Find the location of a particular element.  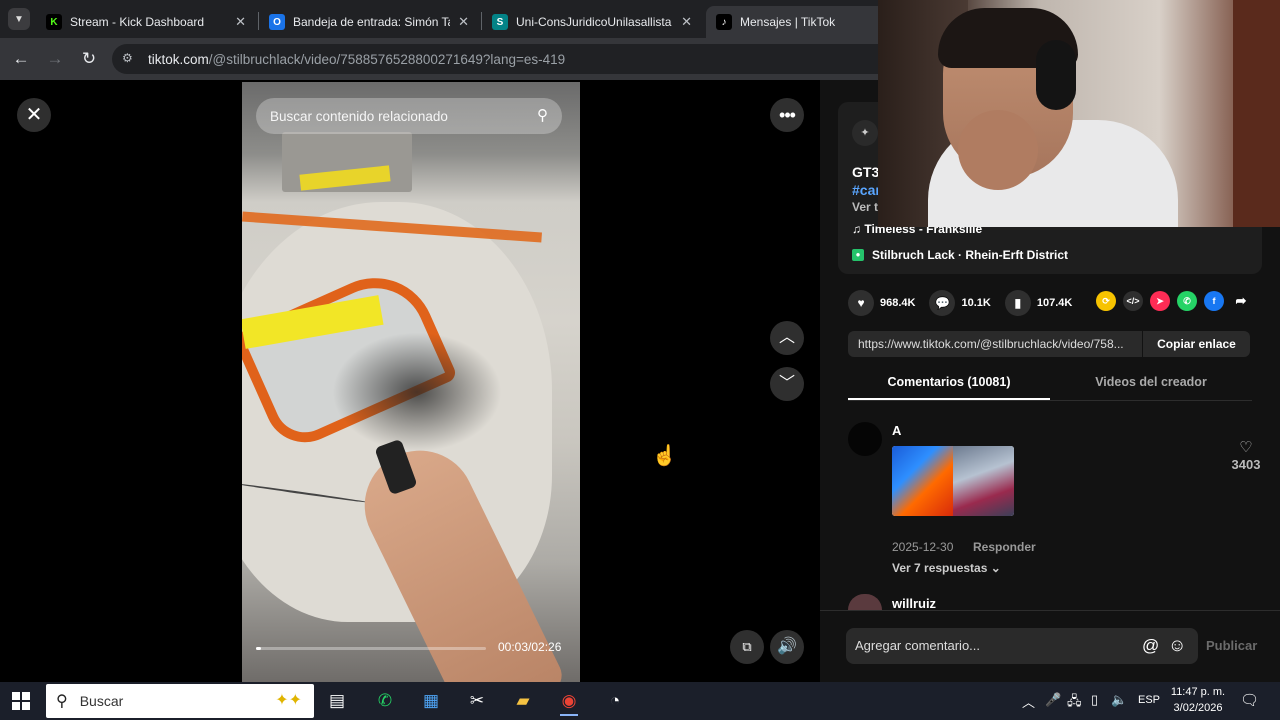

tab-creator-videos: Videos del creador is located at coordinates (1151, 383).